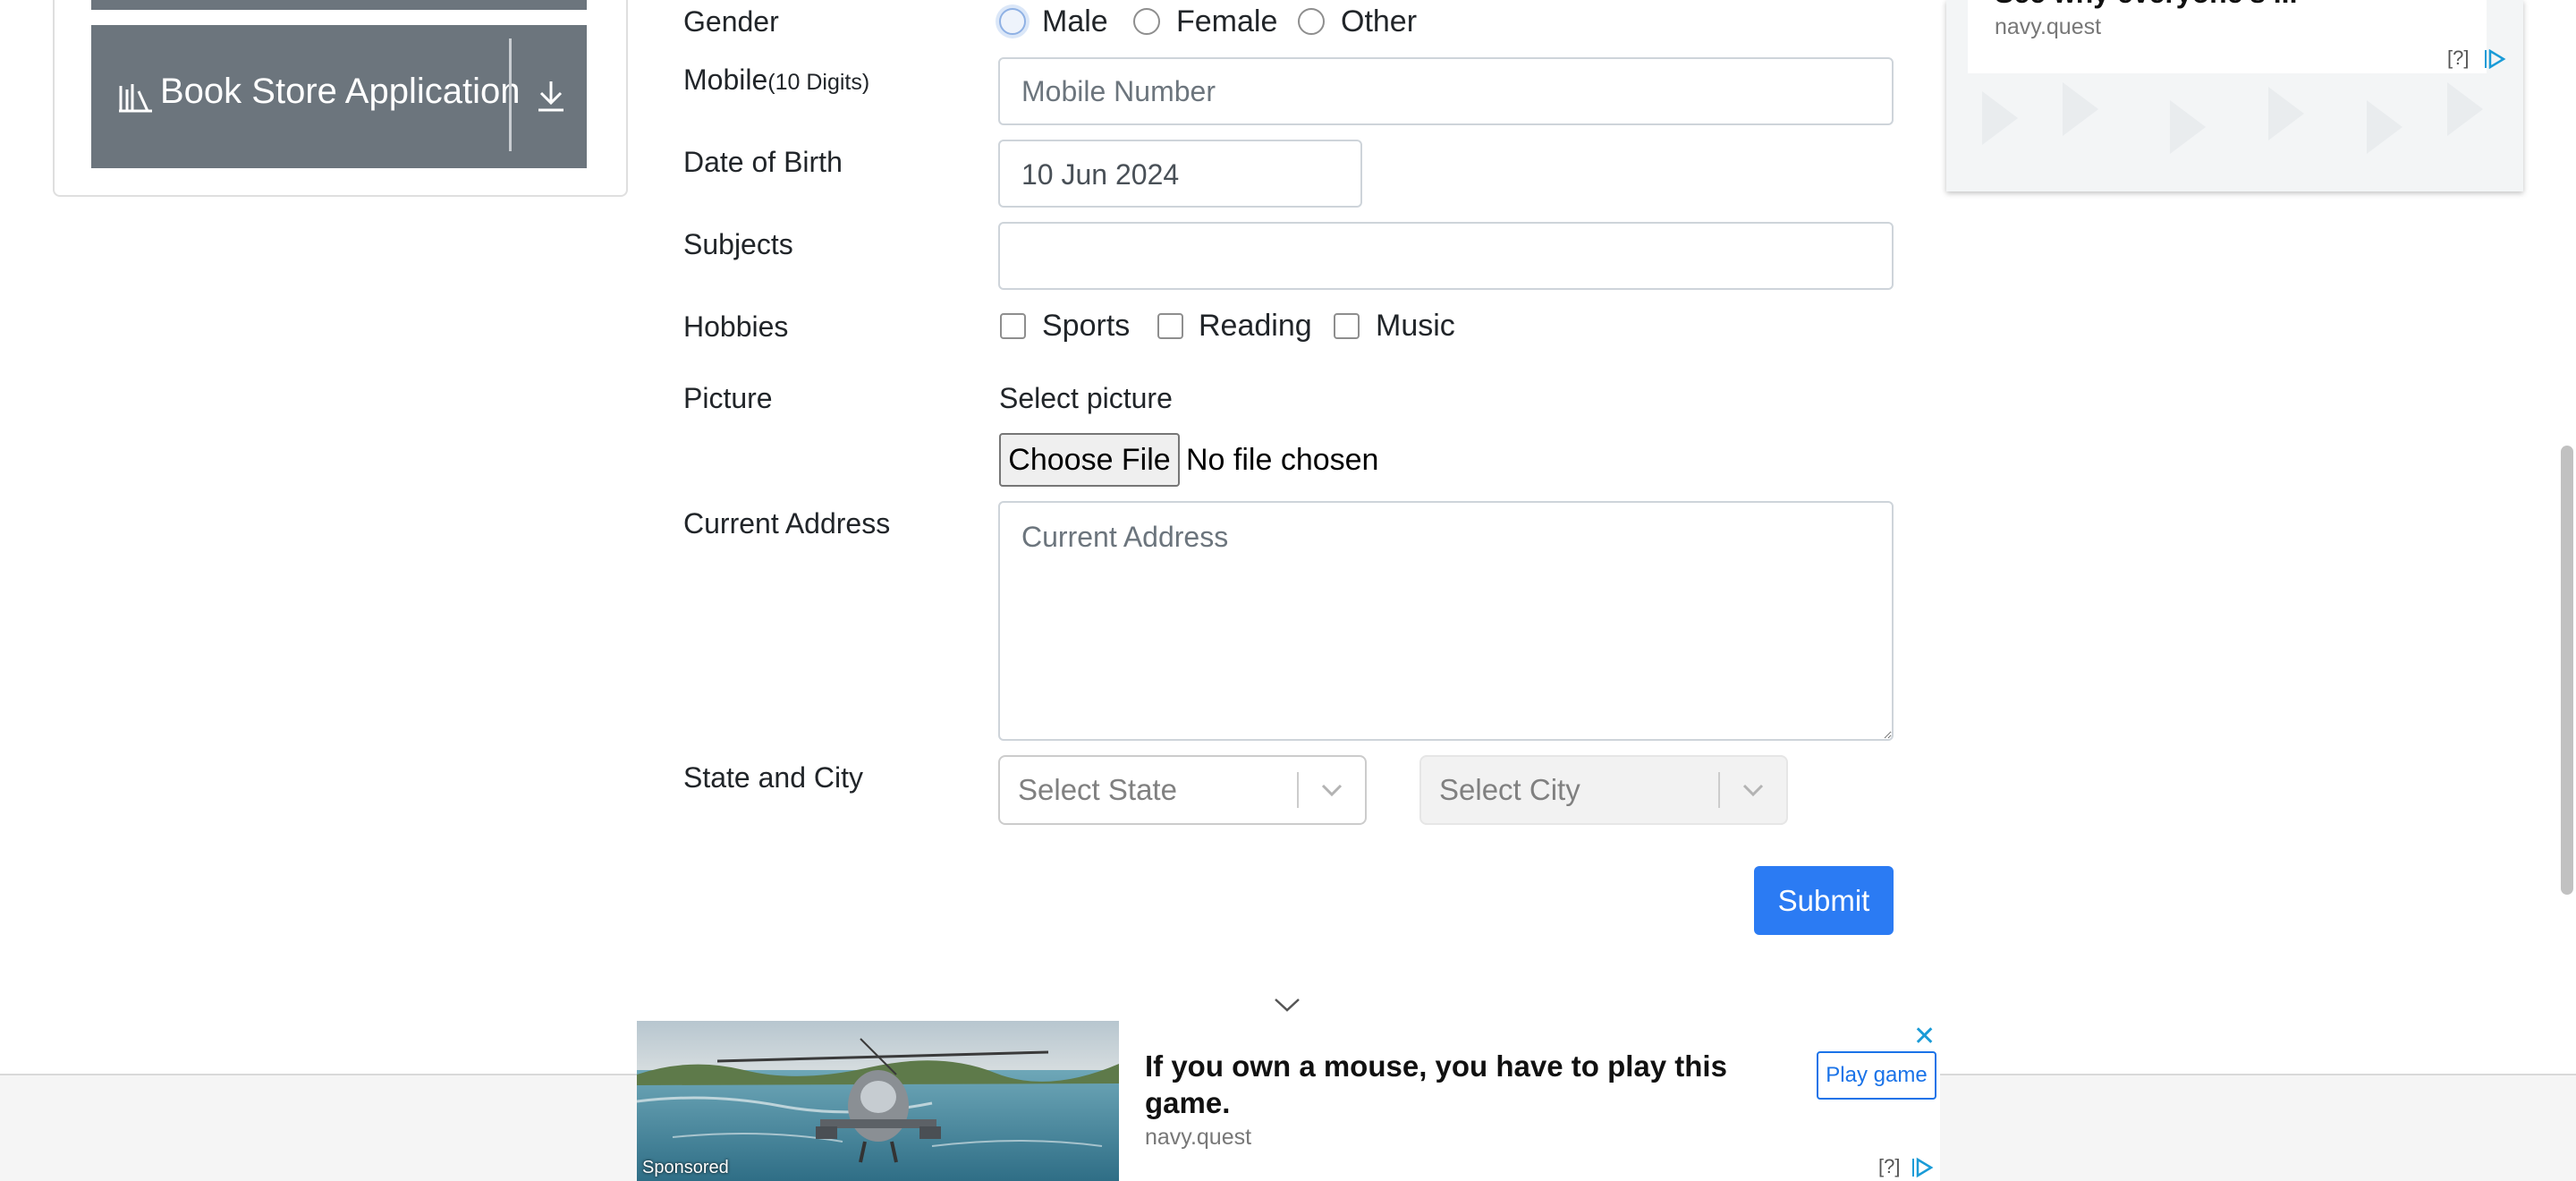 The height and width of the screenshot is (1181, 2576). I want to click on gender-option-other: Other, so click(1379, 21).